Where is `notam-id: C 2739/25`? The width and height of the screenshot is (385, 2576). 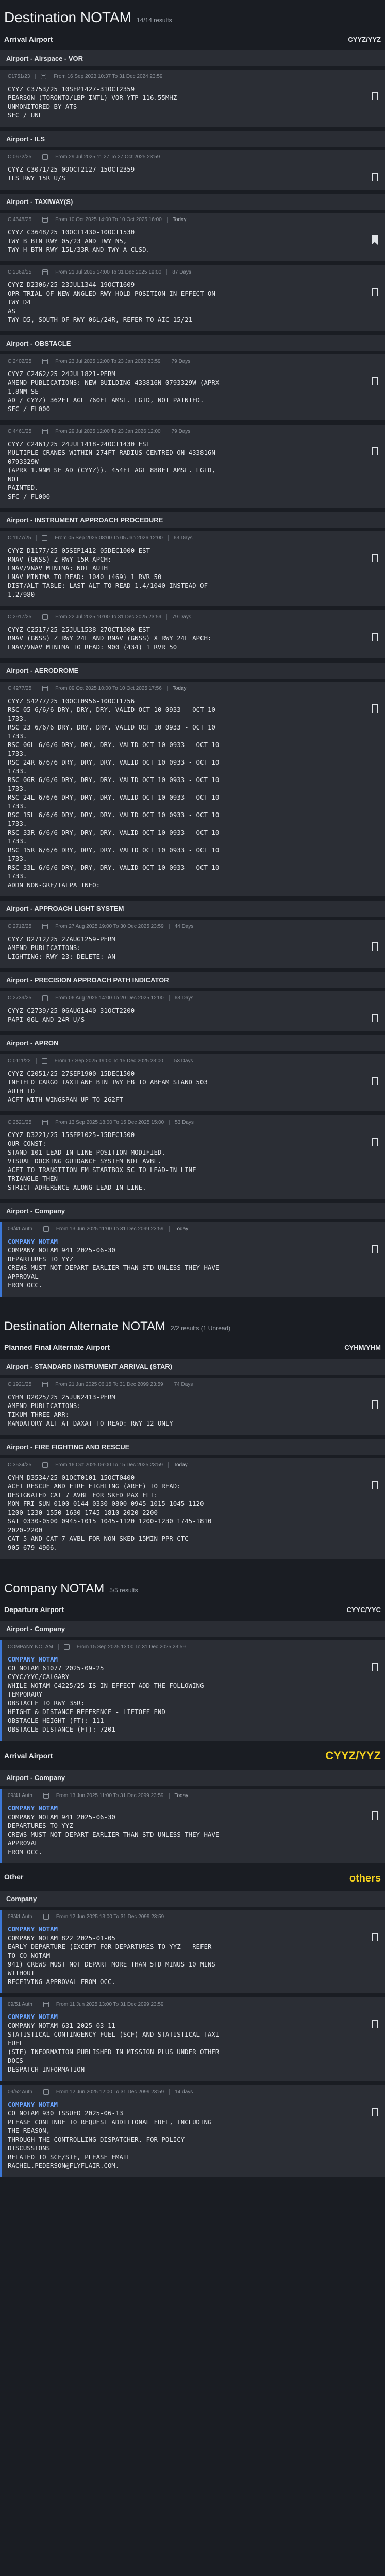
notam-id: C 2739/25 is located at coordinates (20, 998).